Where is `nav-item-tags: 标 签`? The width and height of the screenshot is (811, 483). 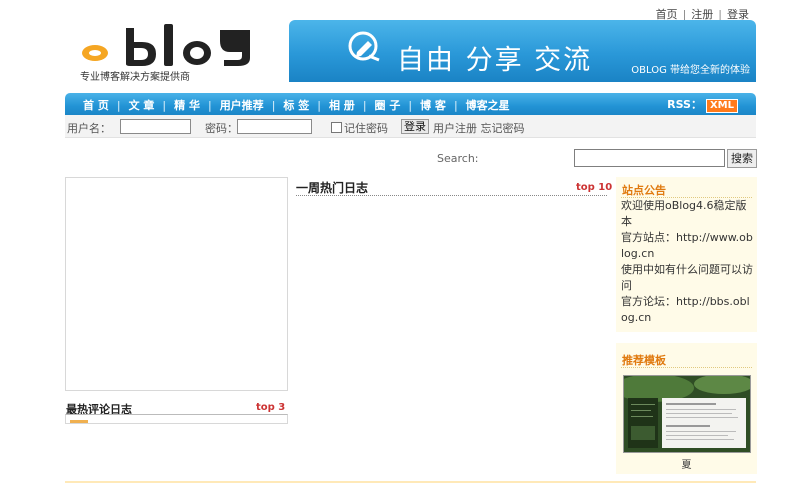 nav-item-tags: 标 签 is located at coordinates (296, 105).